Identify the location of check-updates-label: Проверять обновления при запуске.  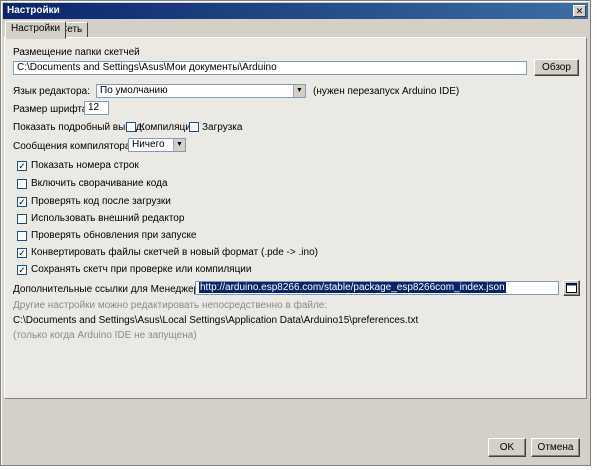
(114, 235).